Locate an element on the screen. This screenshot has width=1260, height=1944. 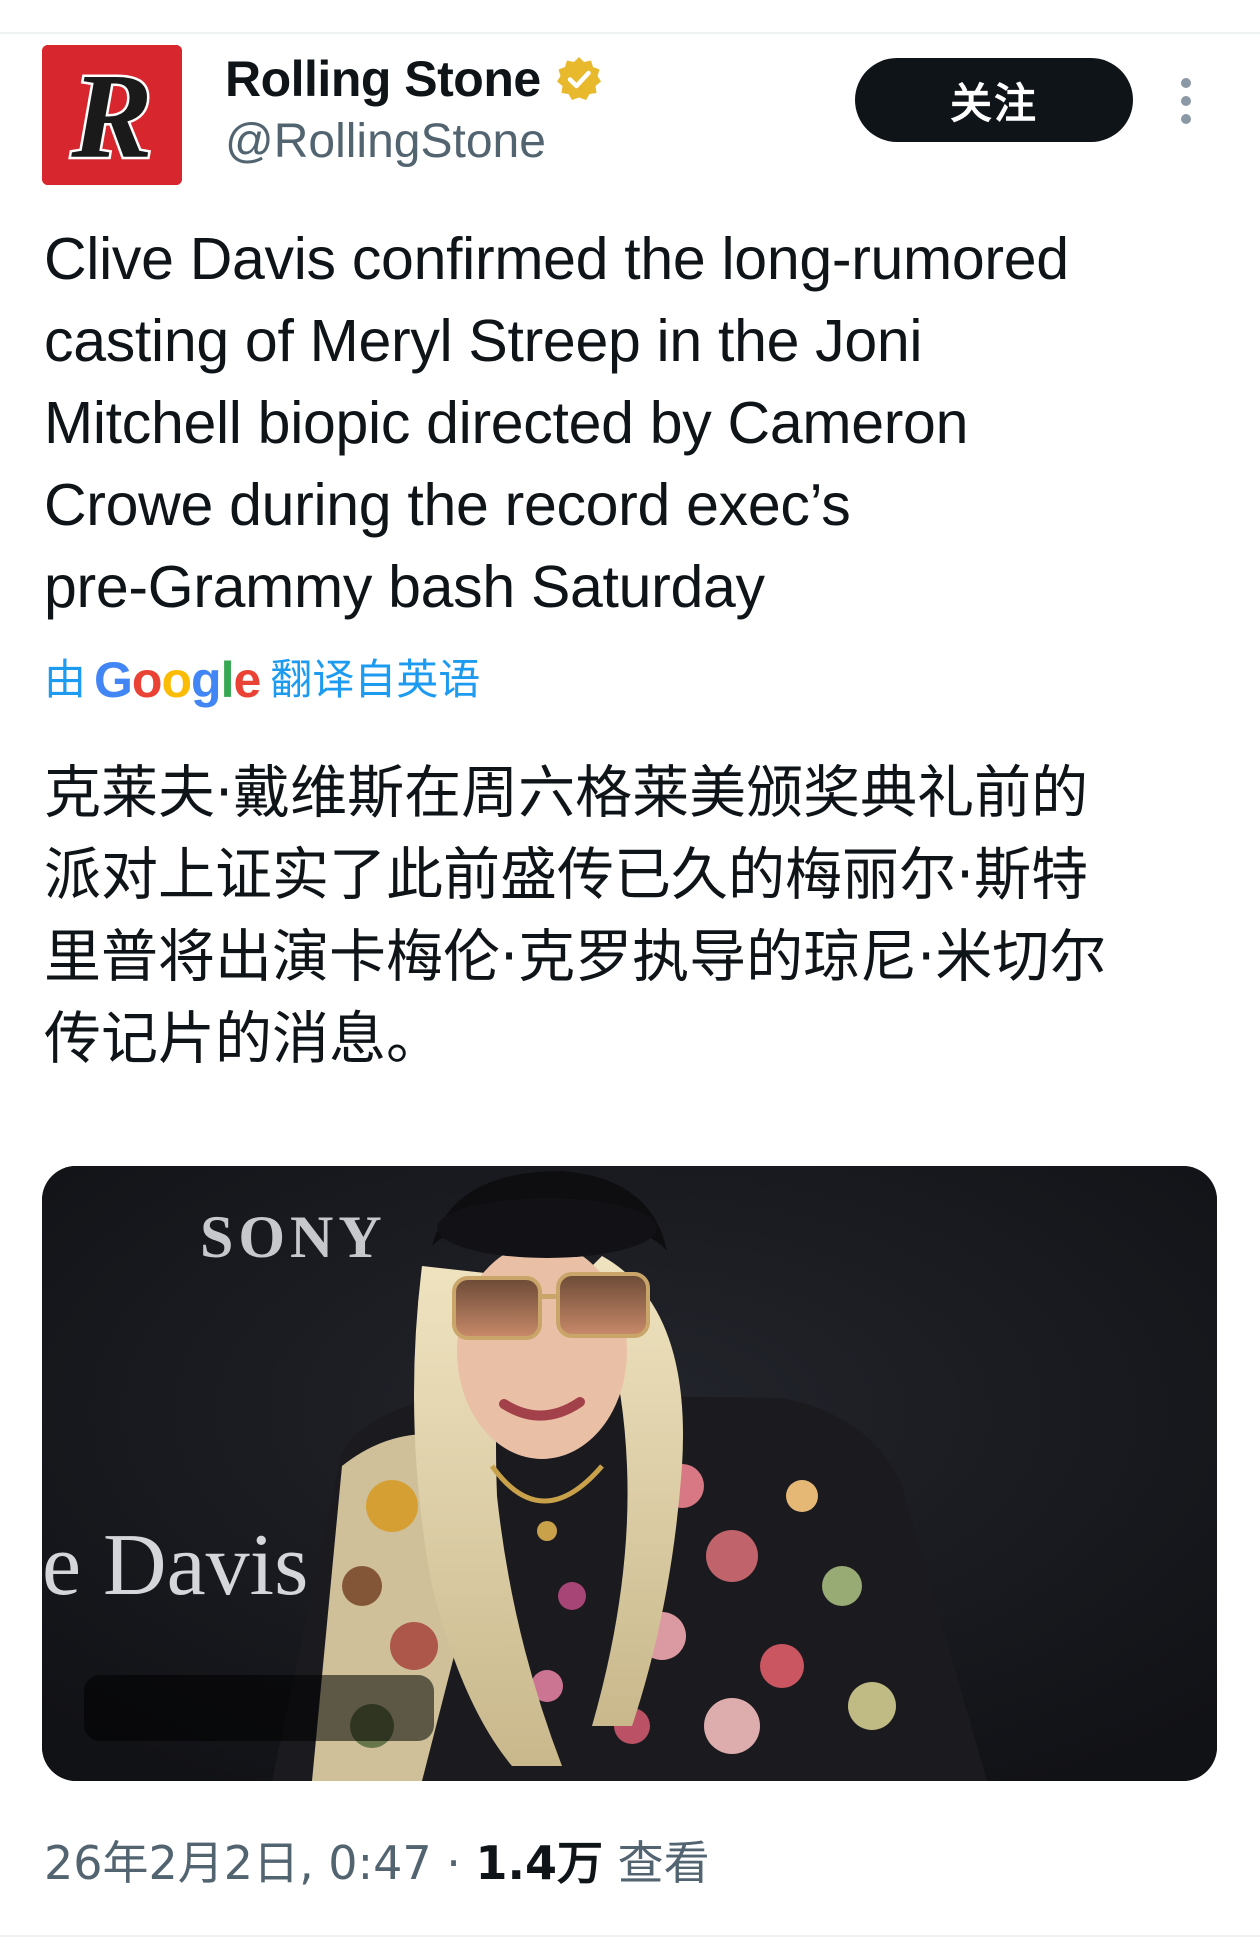
author-handle: @RollingStone is located at coordinates (385, 142).